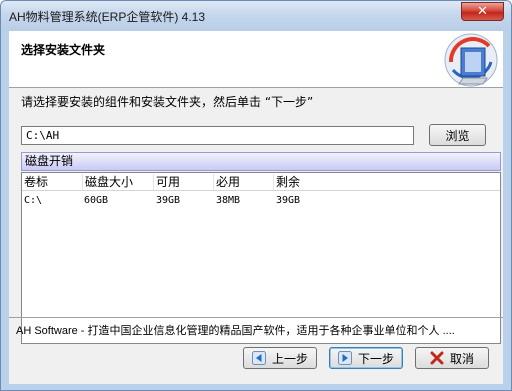 The height and width of the screenshot is (391, 512). What do you see at coordinates (182, 182) in the screenshot?
I see `column-header-available: 可用` at bounding box center [182, 182].